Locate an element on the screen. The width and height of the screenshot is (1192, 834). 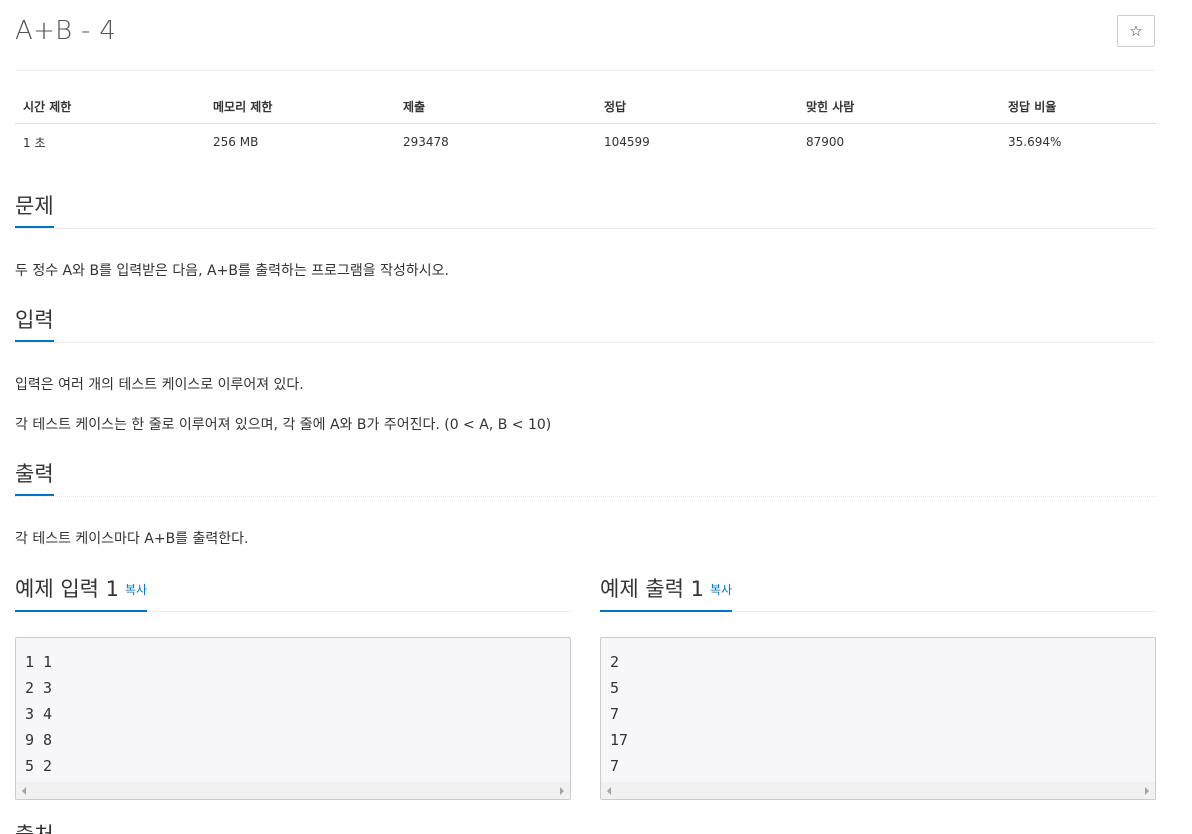
sample-output-panel: 예제 출력 1 복사 2 5 7 17 7 is located at coordinates (878, 686).